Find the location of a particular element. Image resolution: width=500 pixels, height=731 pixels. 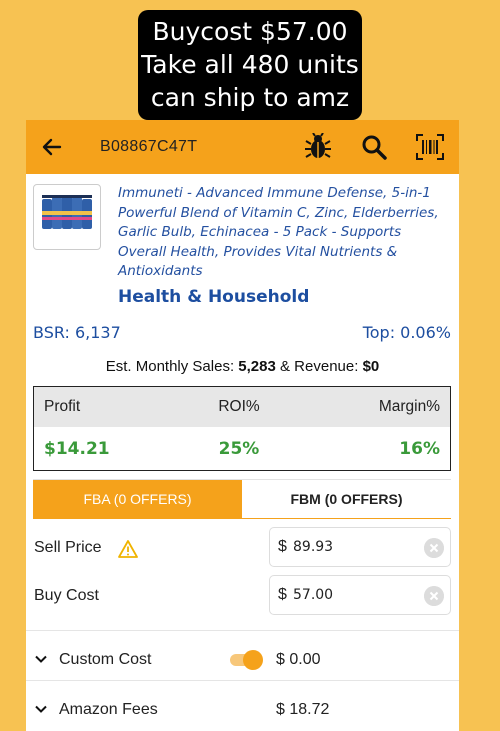

margin-header: Margin% is located at coordinates (409, 406).